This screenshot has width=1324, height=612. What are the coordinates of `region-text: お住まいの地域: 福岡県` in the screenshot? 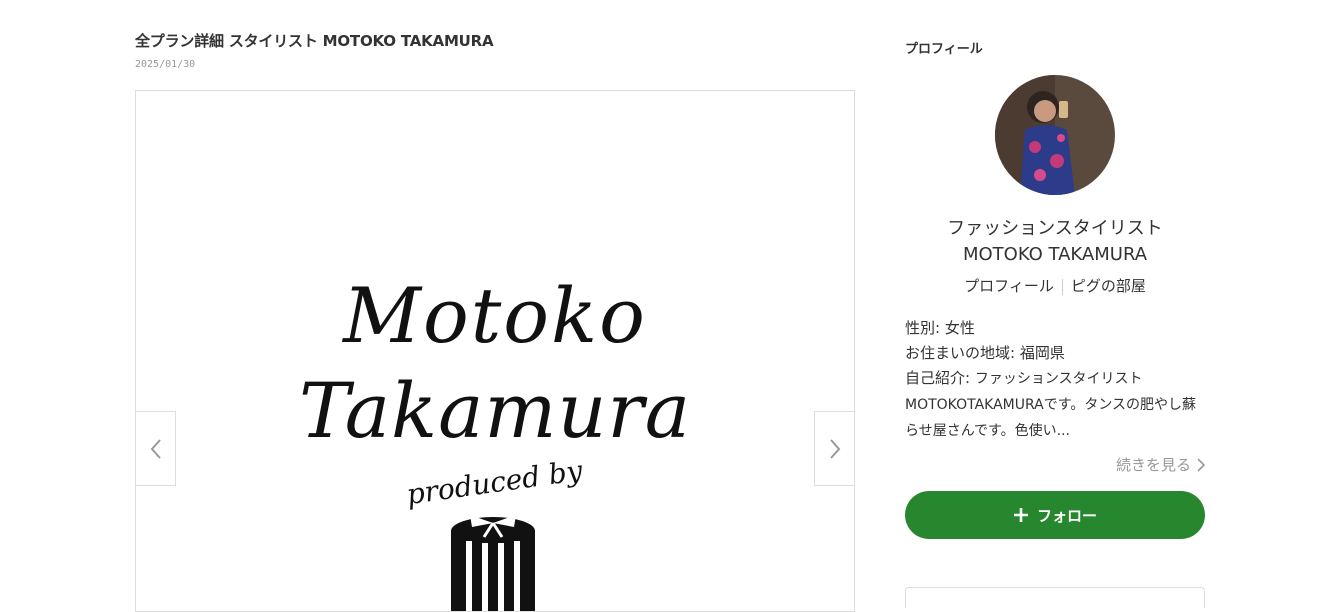 It's located at (985, 353).